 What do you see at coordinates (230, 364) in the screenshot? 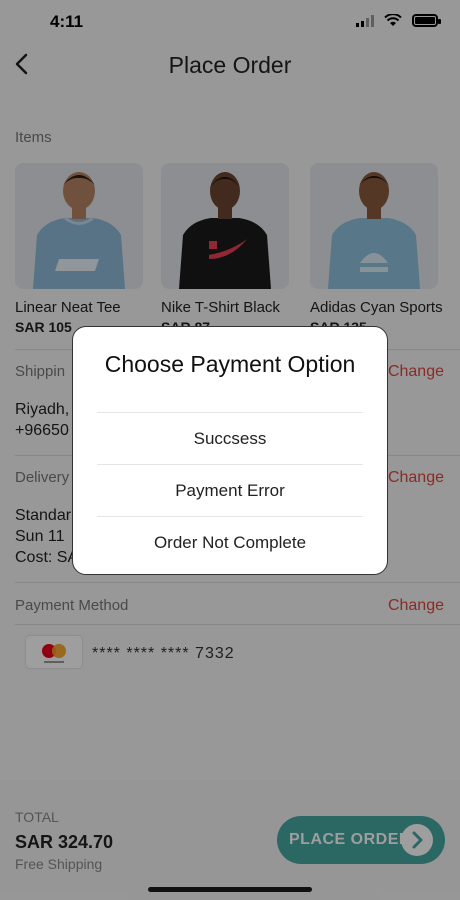
I see `dialog-title: Choose Payment Option` at bounding box center [230, 364].